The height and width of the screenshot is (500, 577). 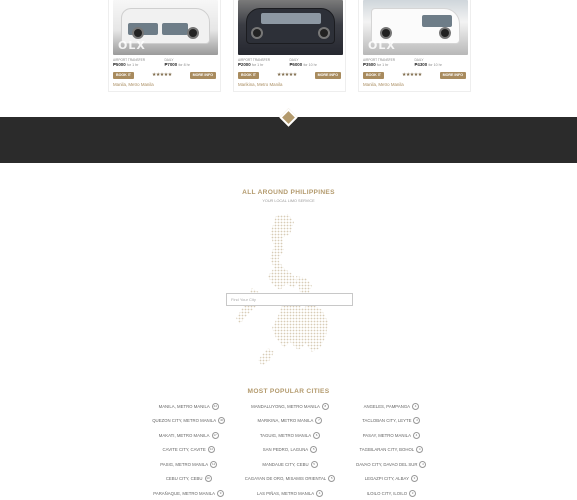 What do you see at coordinates (285, 406) in the screenshot?
I see `city-name: MANDALUYONG, METRO MANILA` at bounding box center [285, 406].